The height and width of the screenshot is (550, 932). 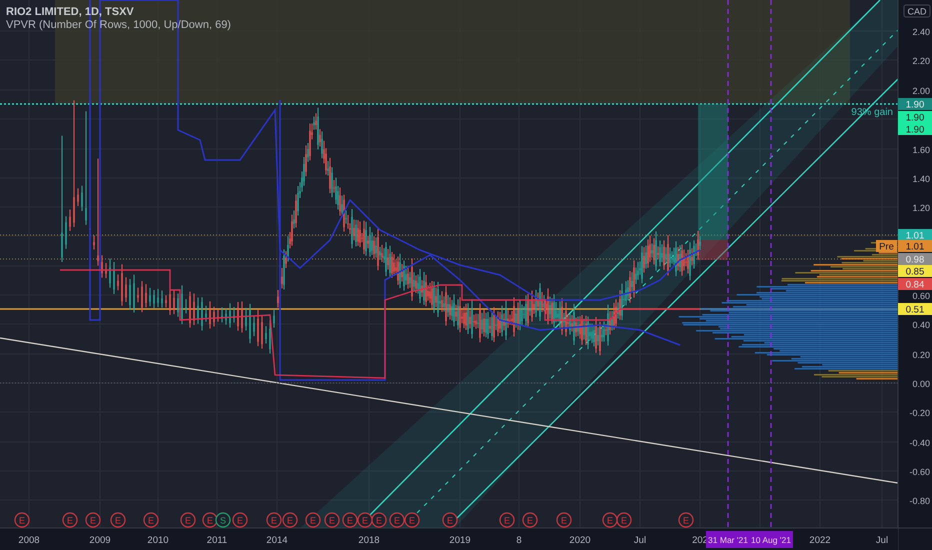 I want to click on price-axis-label: -0.20, so click(x=919, y=413).